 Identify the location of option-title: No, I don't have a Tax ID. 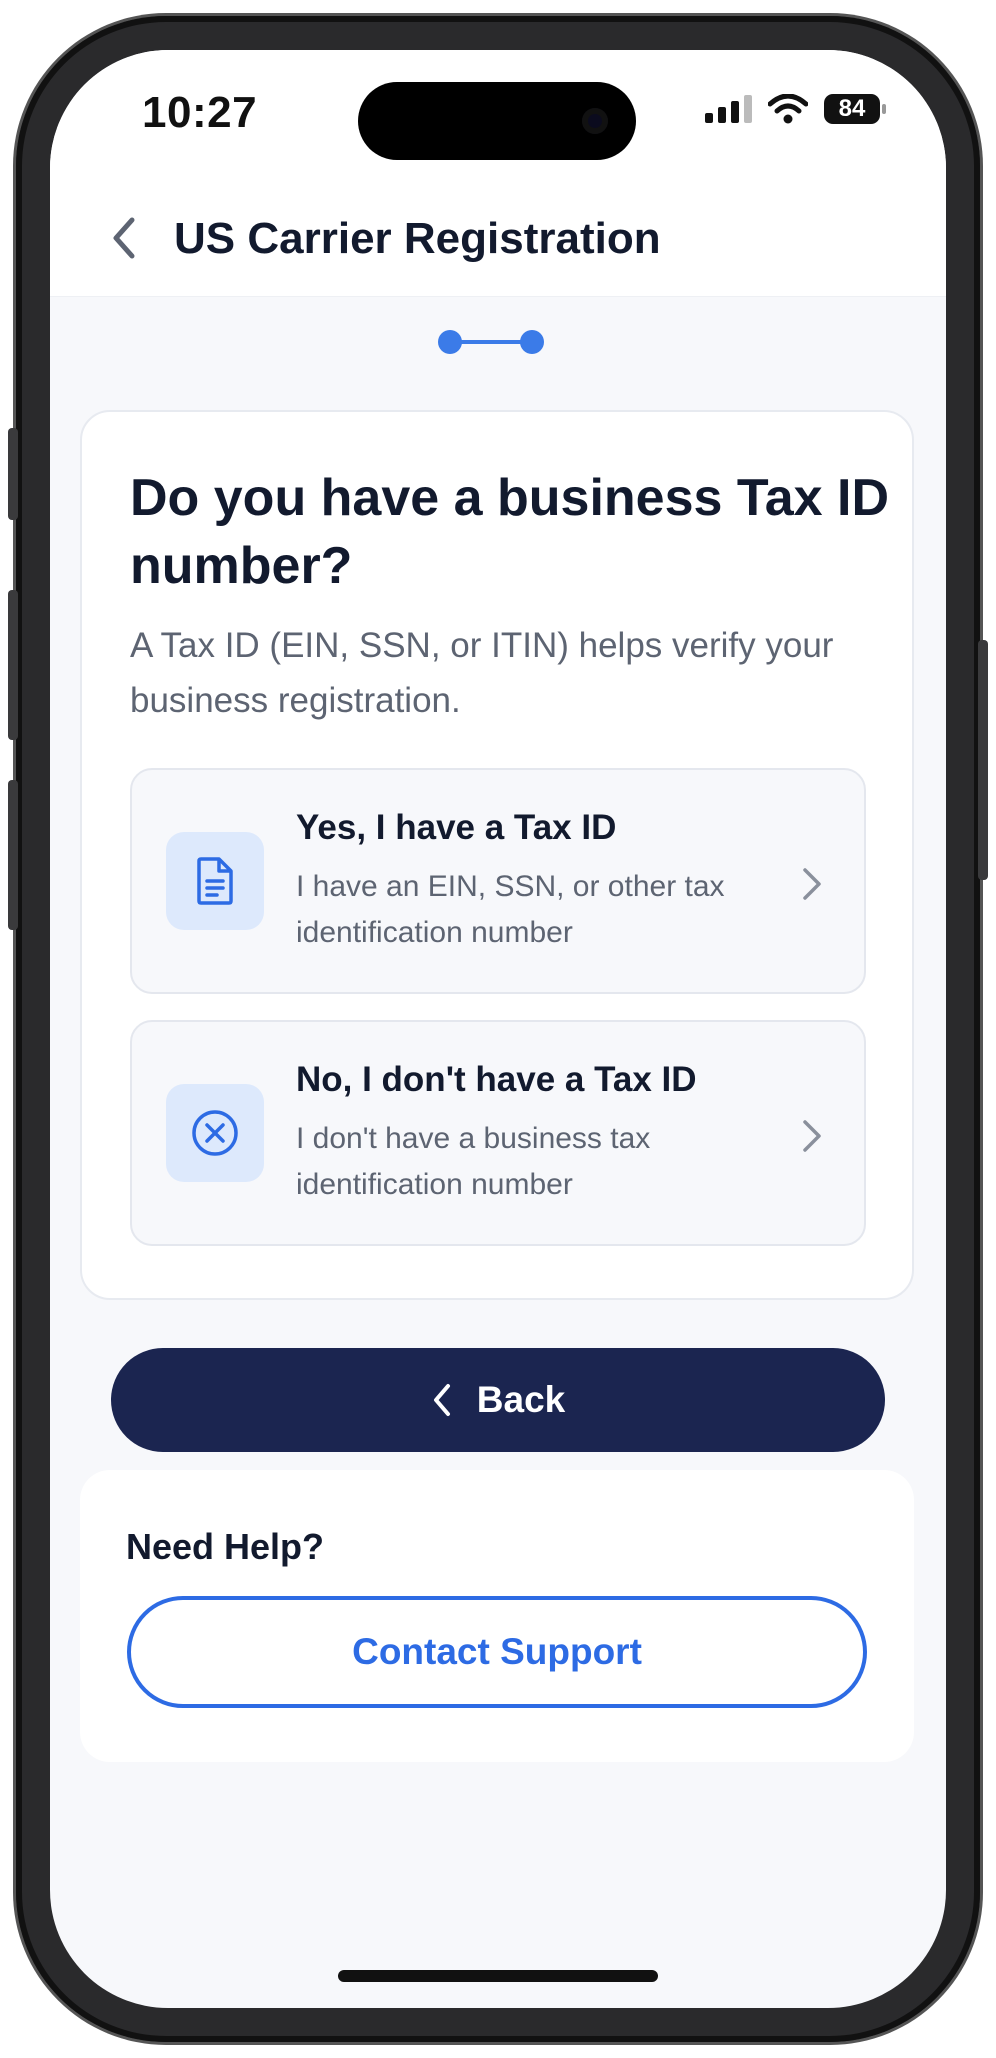
(496, 1079).